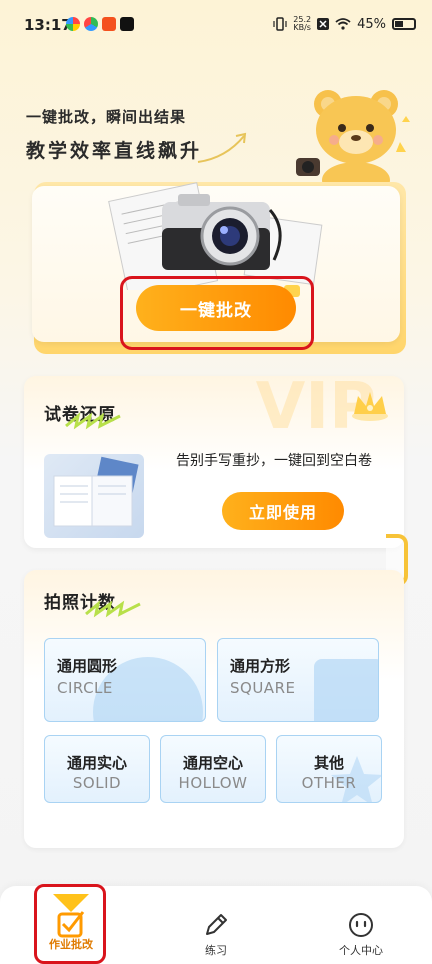 This screenshot has width=432, height=964. I want to click on status-bar: 13:17 25.2 KB/s 45%, so click(216, 26).